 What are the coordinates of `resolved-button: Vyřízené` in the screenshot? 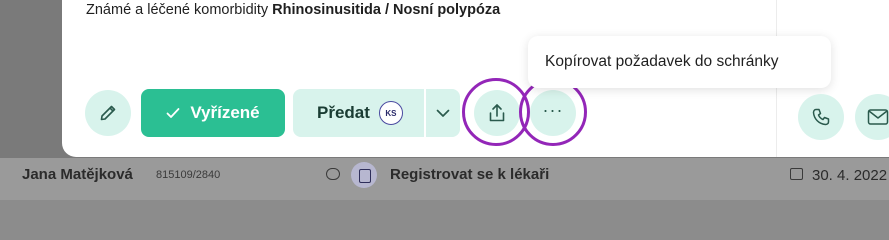 It's located at (213, 113).